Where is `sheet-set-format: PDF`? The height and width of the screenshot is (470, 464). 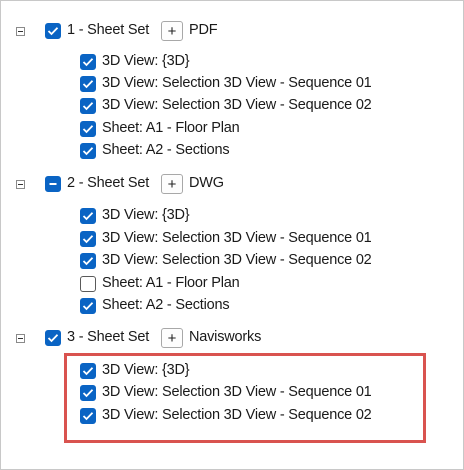
sheet-set-format: PDF is located at coordinates (203, 30).